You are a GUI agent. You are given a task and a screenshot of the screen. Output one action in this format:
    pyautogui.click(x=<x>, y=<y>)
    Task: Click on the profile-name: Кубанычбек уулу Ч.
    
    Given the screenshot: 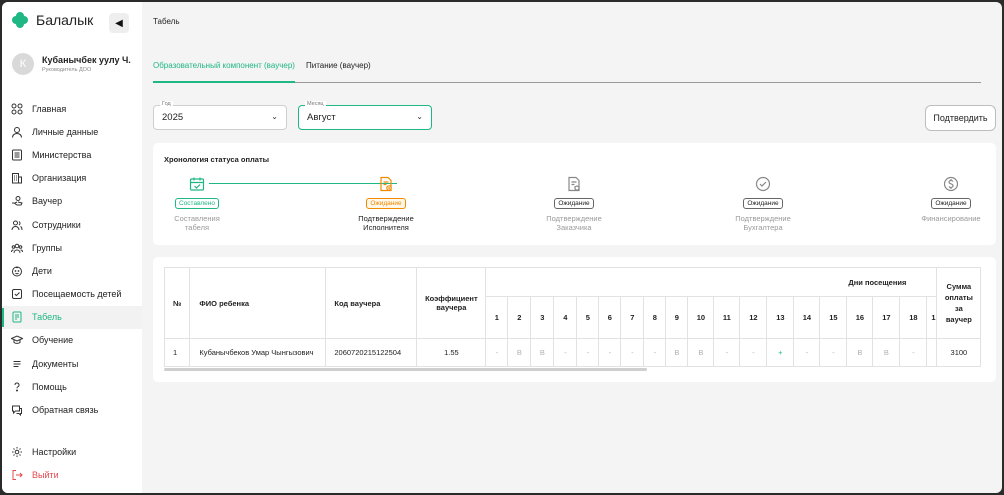 What is the action you would take?
    pyautogui.click(x=86, y=60)
    